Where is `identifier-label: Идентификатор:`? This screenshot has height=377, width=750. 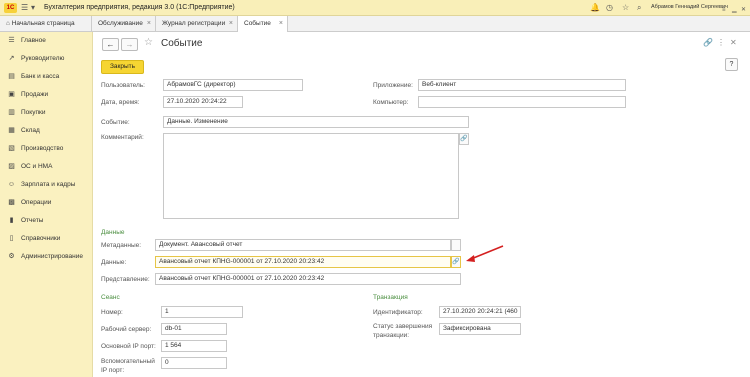 identifier-label: Идентификатор: is located at coordinates (398, 312).